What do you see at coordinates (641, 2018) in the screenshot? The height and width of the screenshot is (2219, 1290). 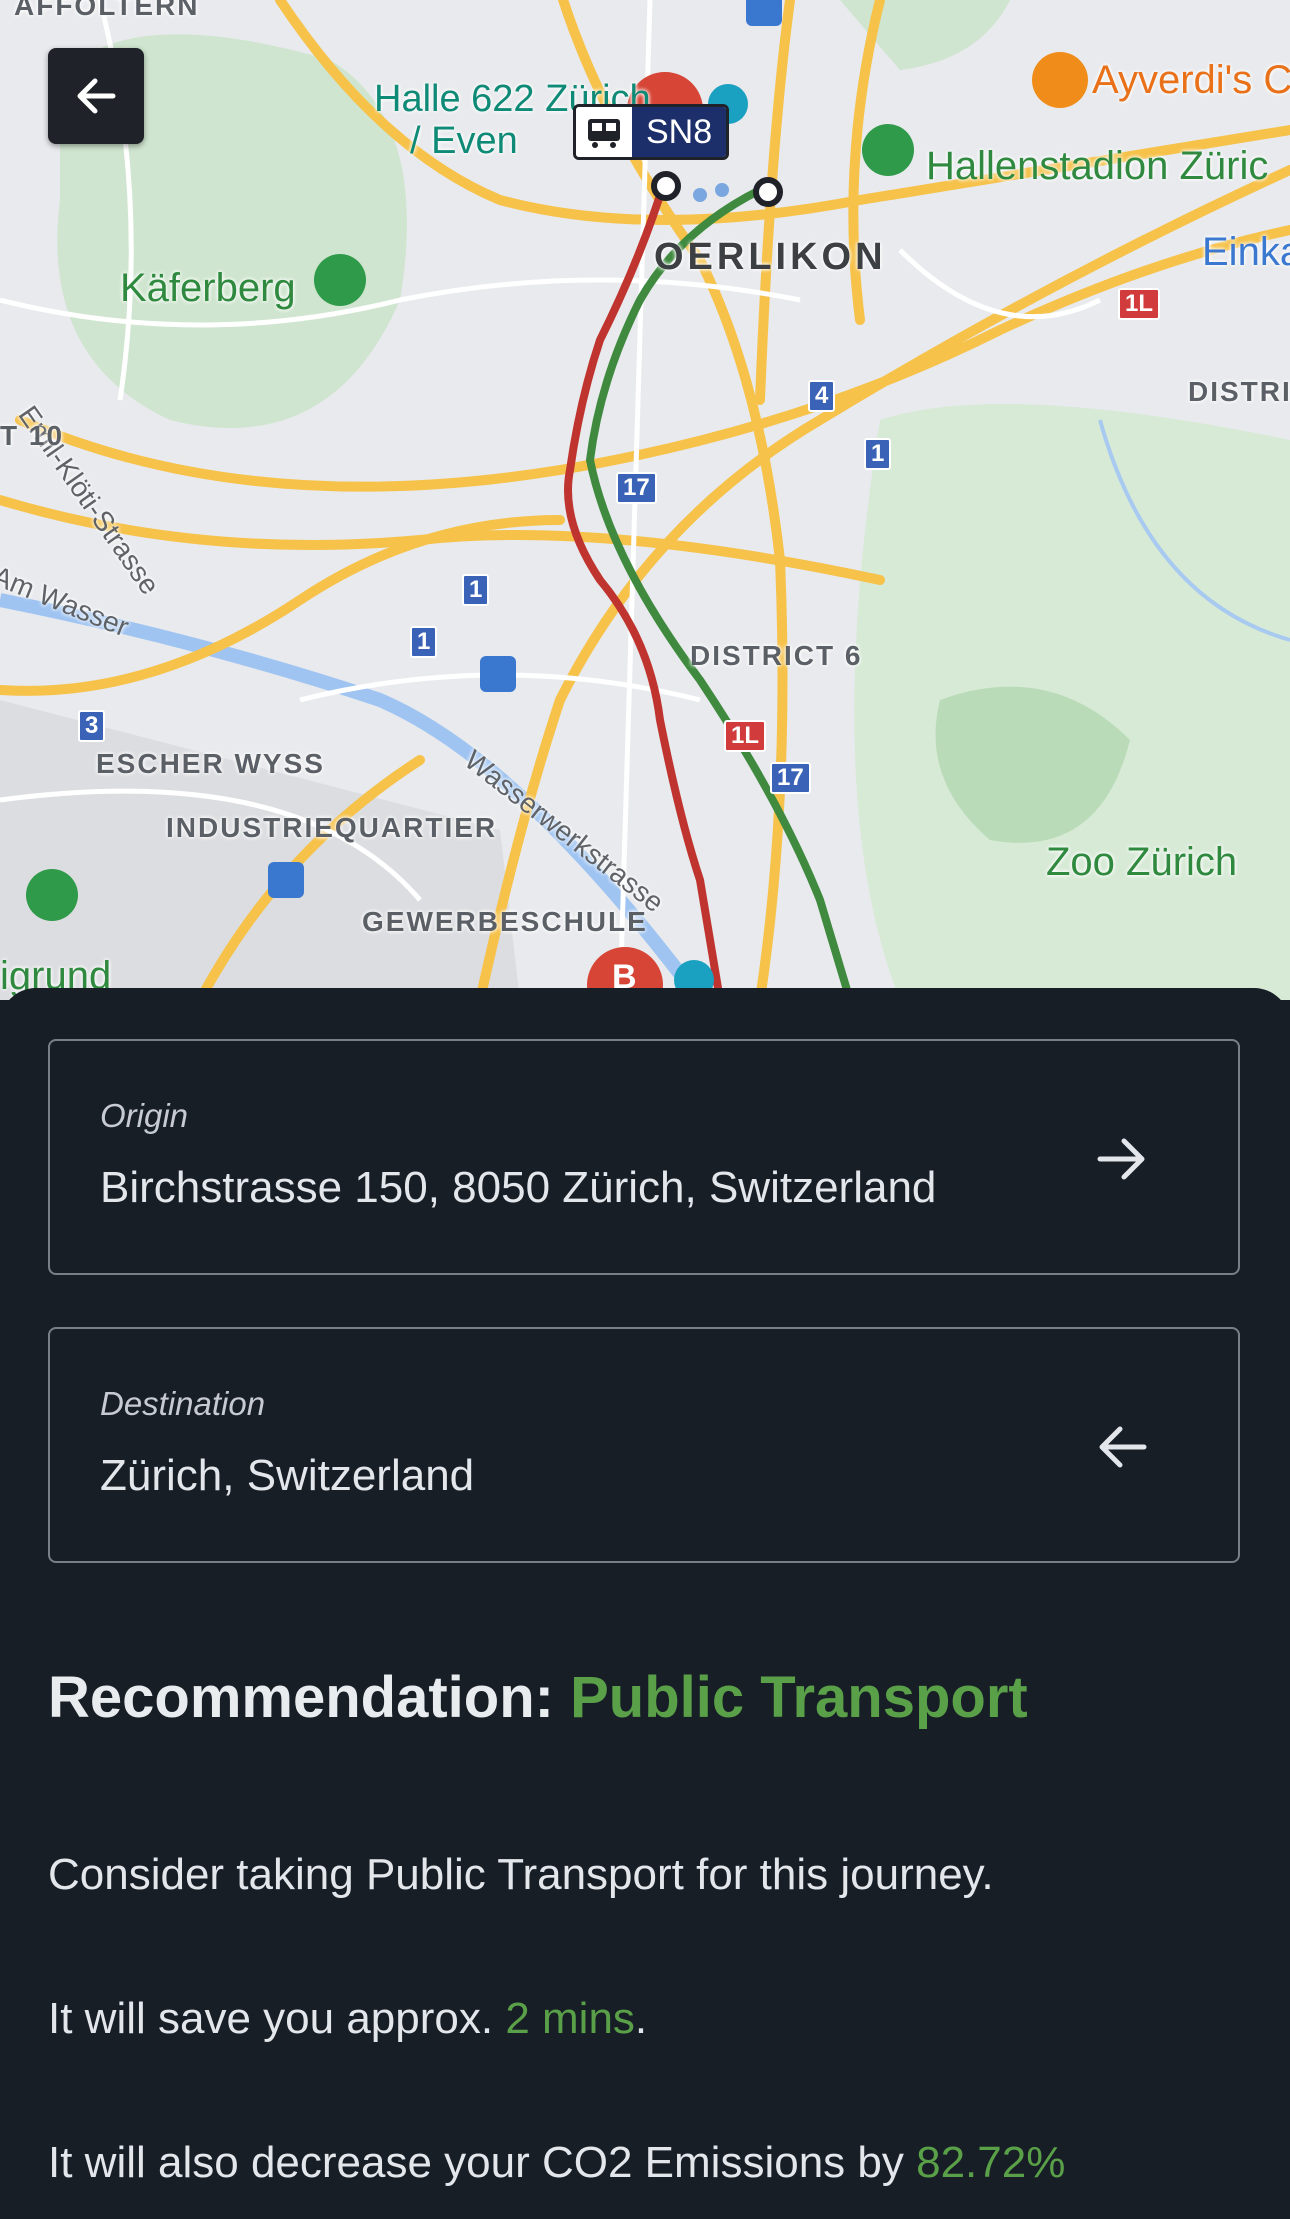 I see `time-saving-suffix: .` at bounding box center [641, 2018].